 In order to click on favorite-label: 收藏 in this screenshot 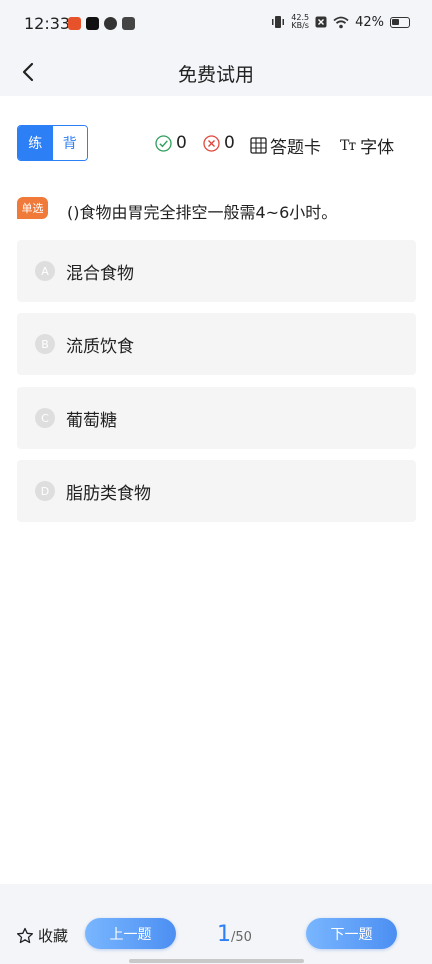, I will do `click(53, 936)`.